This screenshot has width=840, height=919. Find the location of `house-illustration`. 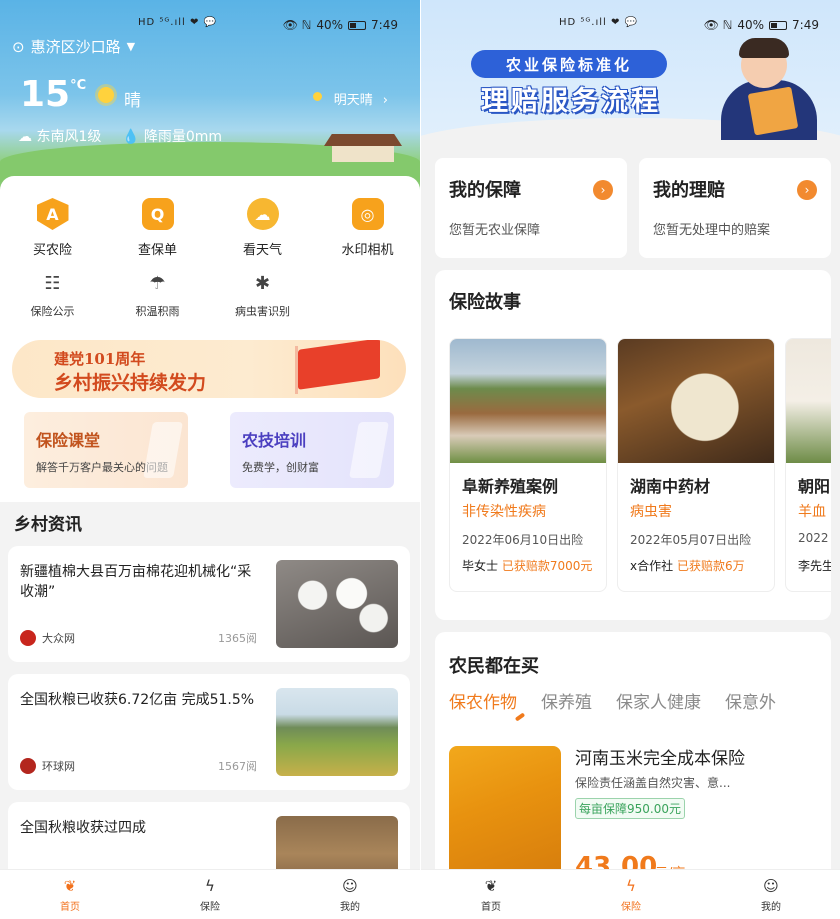

house-illustration is located at coordinates (363, 148).